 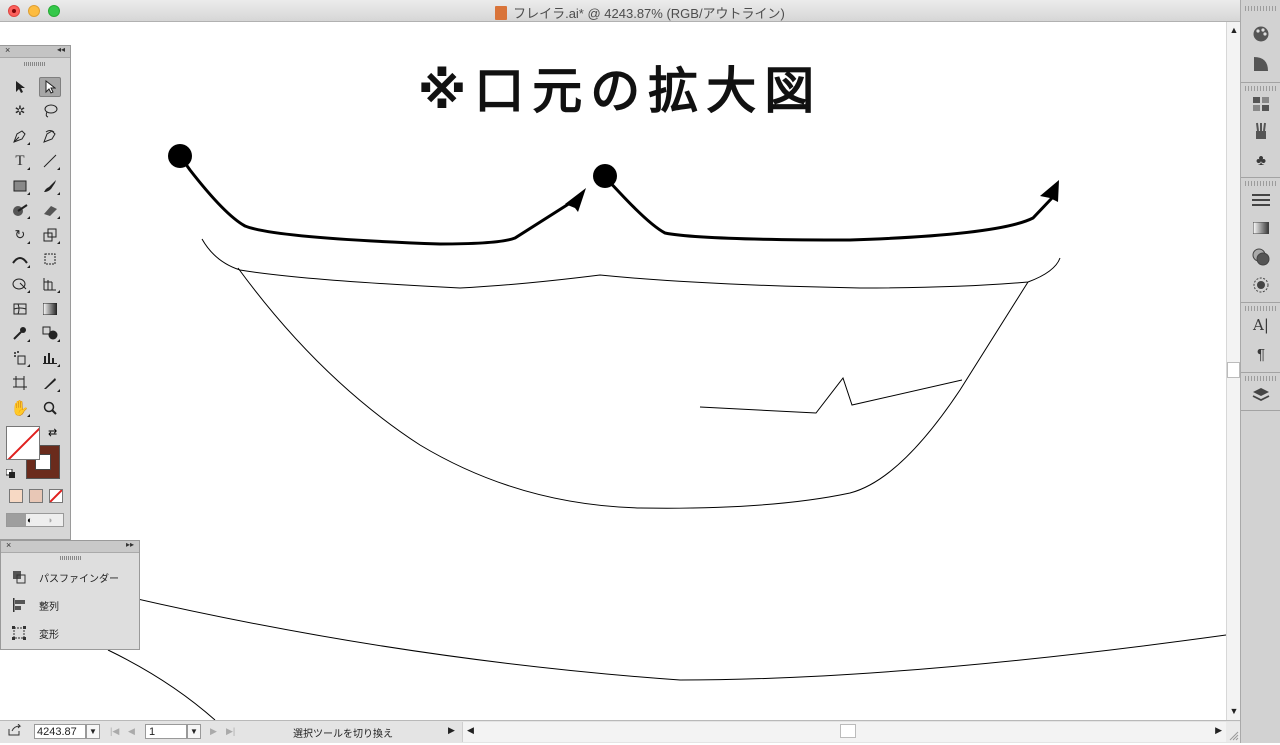 I want to click on status-bar: 4243.87 ▼ |◀ ◀ 1 ▼ ▶ ▶| 選択ツールを切り換え ▶ ◀ ▶, so click(x=620, y=731).